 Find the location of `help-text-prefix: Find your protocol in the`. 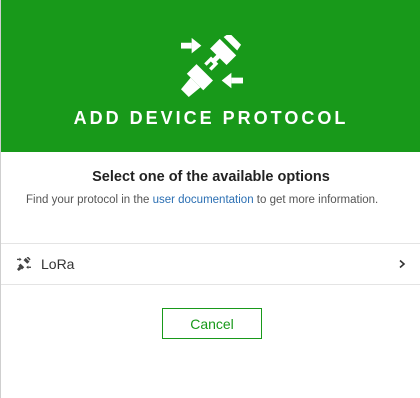

help-text-prefix: Find your protocol in the is located at coordinates (89, 200).